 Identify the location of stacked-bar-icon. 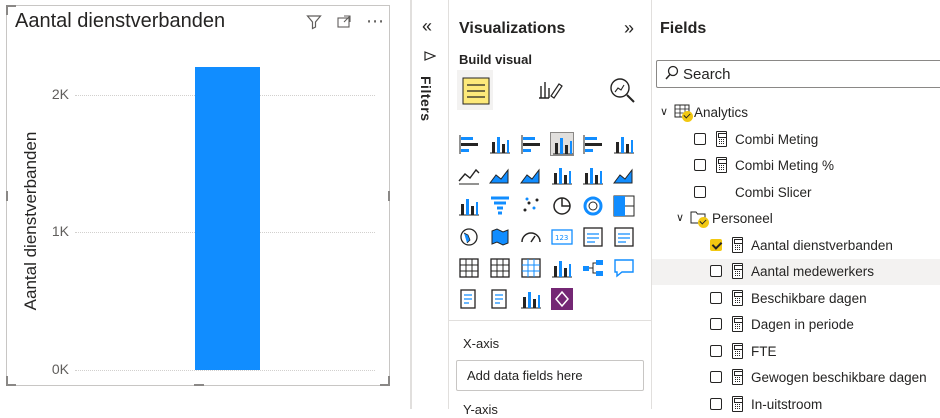
(469, 144).